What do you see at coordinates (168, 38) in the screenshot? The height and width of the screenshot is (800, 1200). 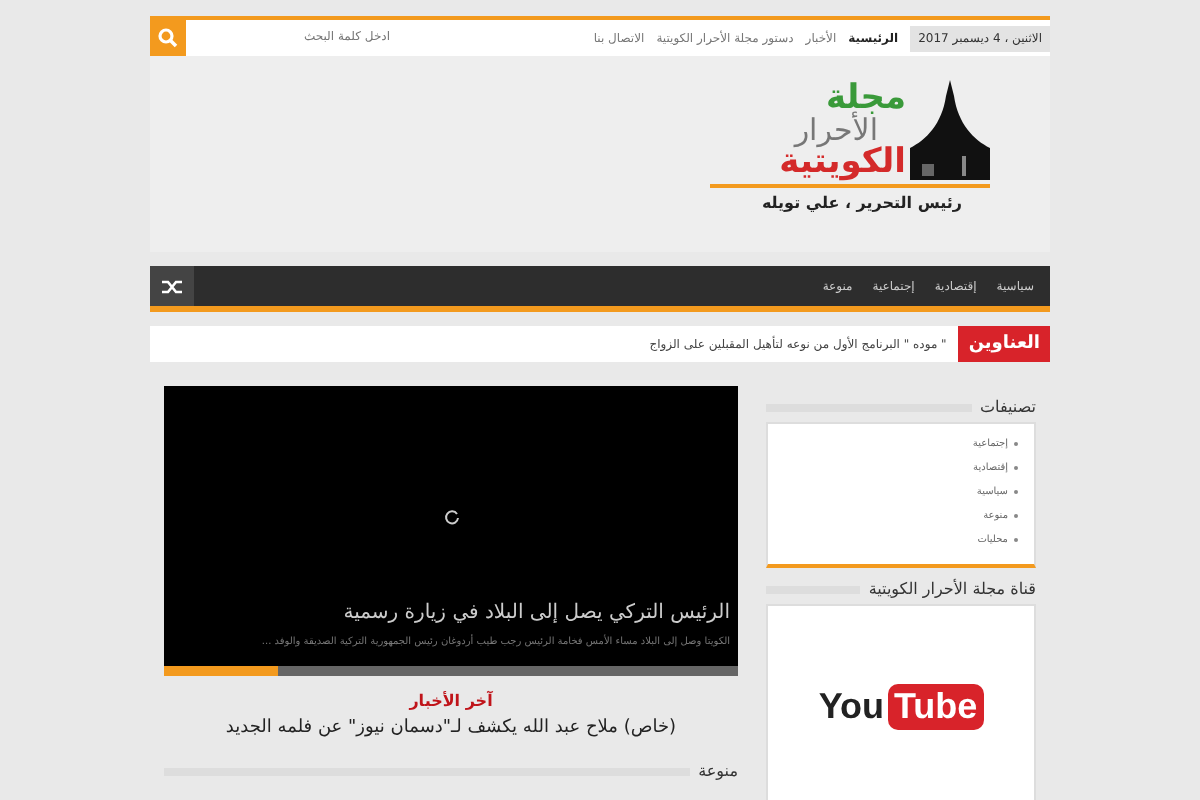 I see `search-icon` at bounding box center [168, 38].